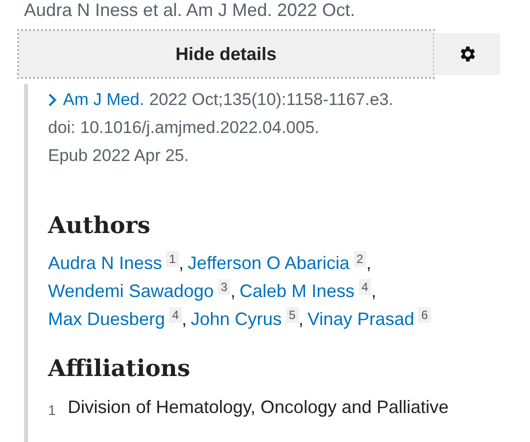 Image resolution: width=530 pixels, height=442 pixels. I want to click on authors-heading: Authors, so click(100, 225).